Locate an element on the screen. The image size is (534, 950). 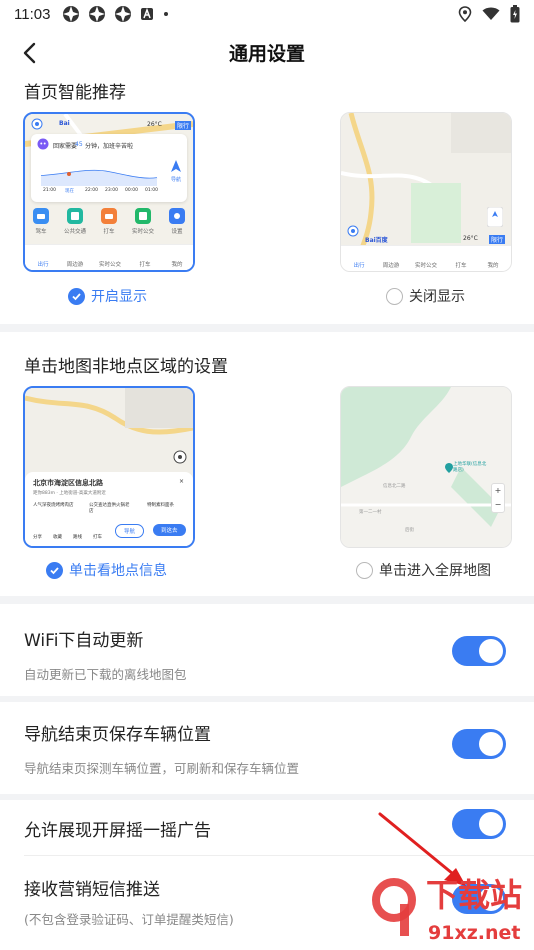
action-label: 收藏 is located at coordinates (57, 537).